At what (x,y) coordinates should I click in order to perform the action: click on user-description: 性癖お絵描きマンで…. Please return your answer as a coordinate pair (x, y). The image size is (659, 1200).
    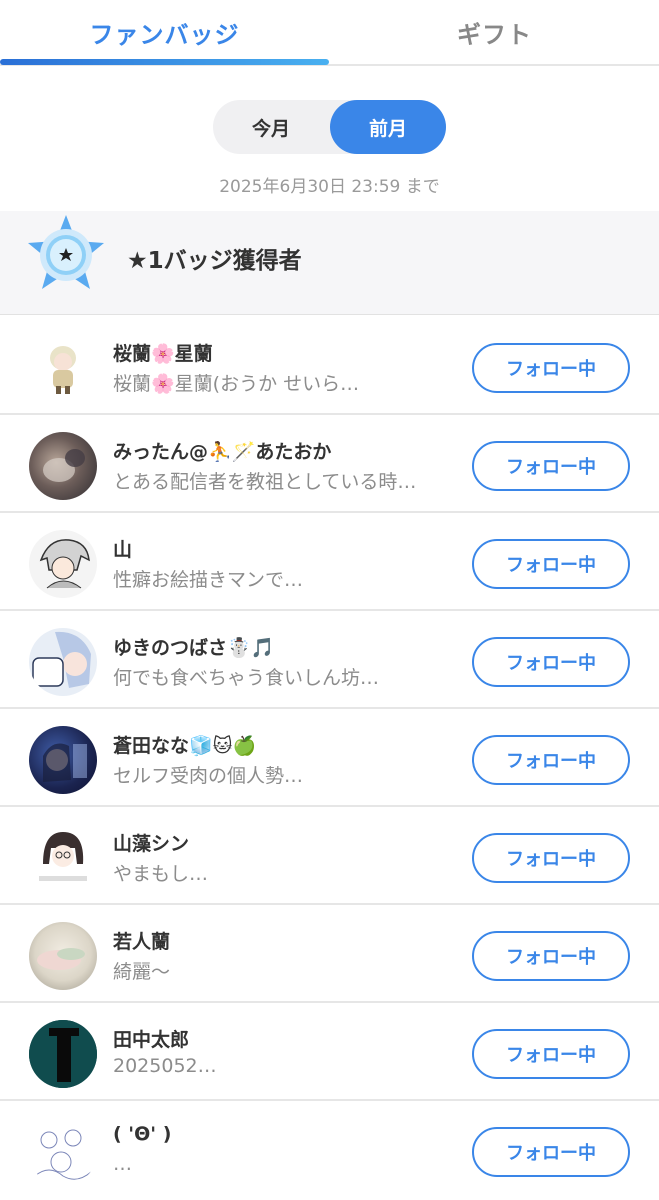
    Looking at the image, I should click on (208, 580).